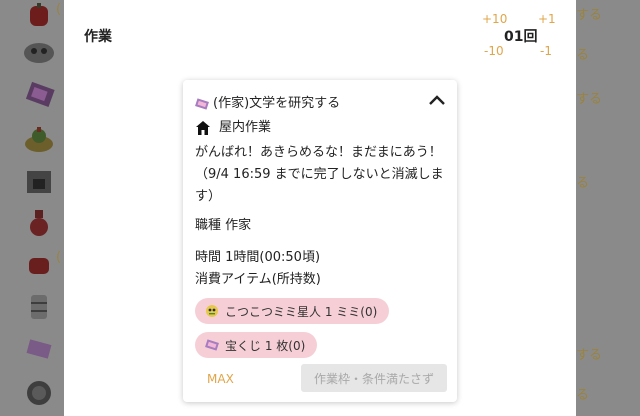 The width and height of the screenshot is (640, 416). Describe the element at coordinates (39, 17) in the screenshot. I see `apple-icon` at that location.